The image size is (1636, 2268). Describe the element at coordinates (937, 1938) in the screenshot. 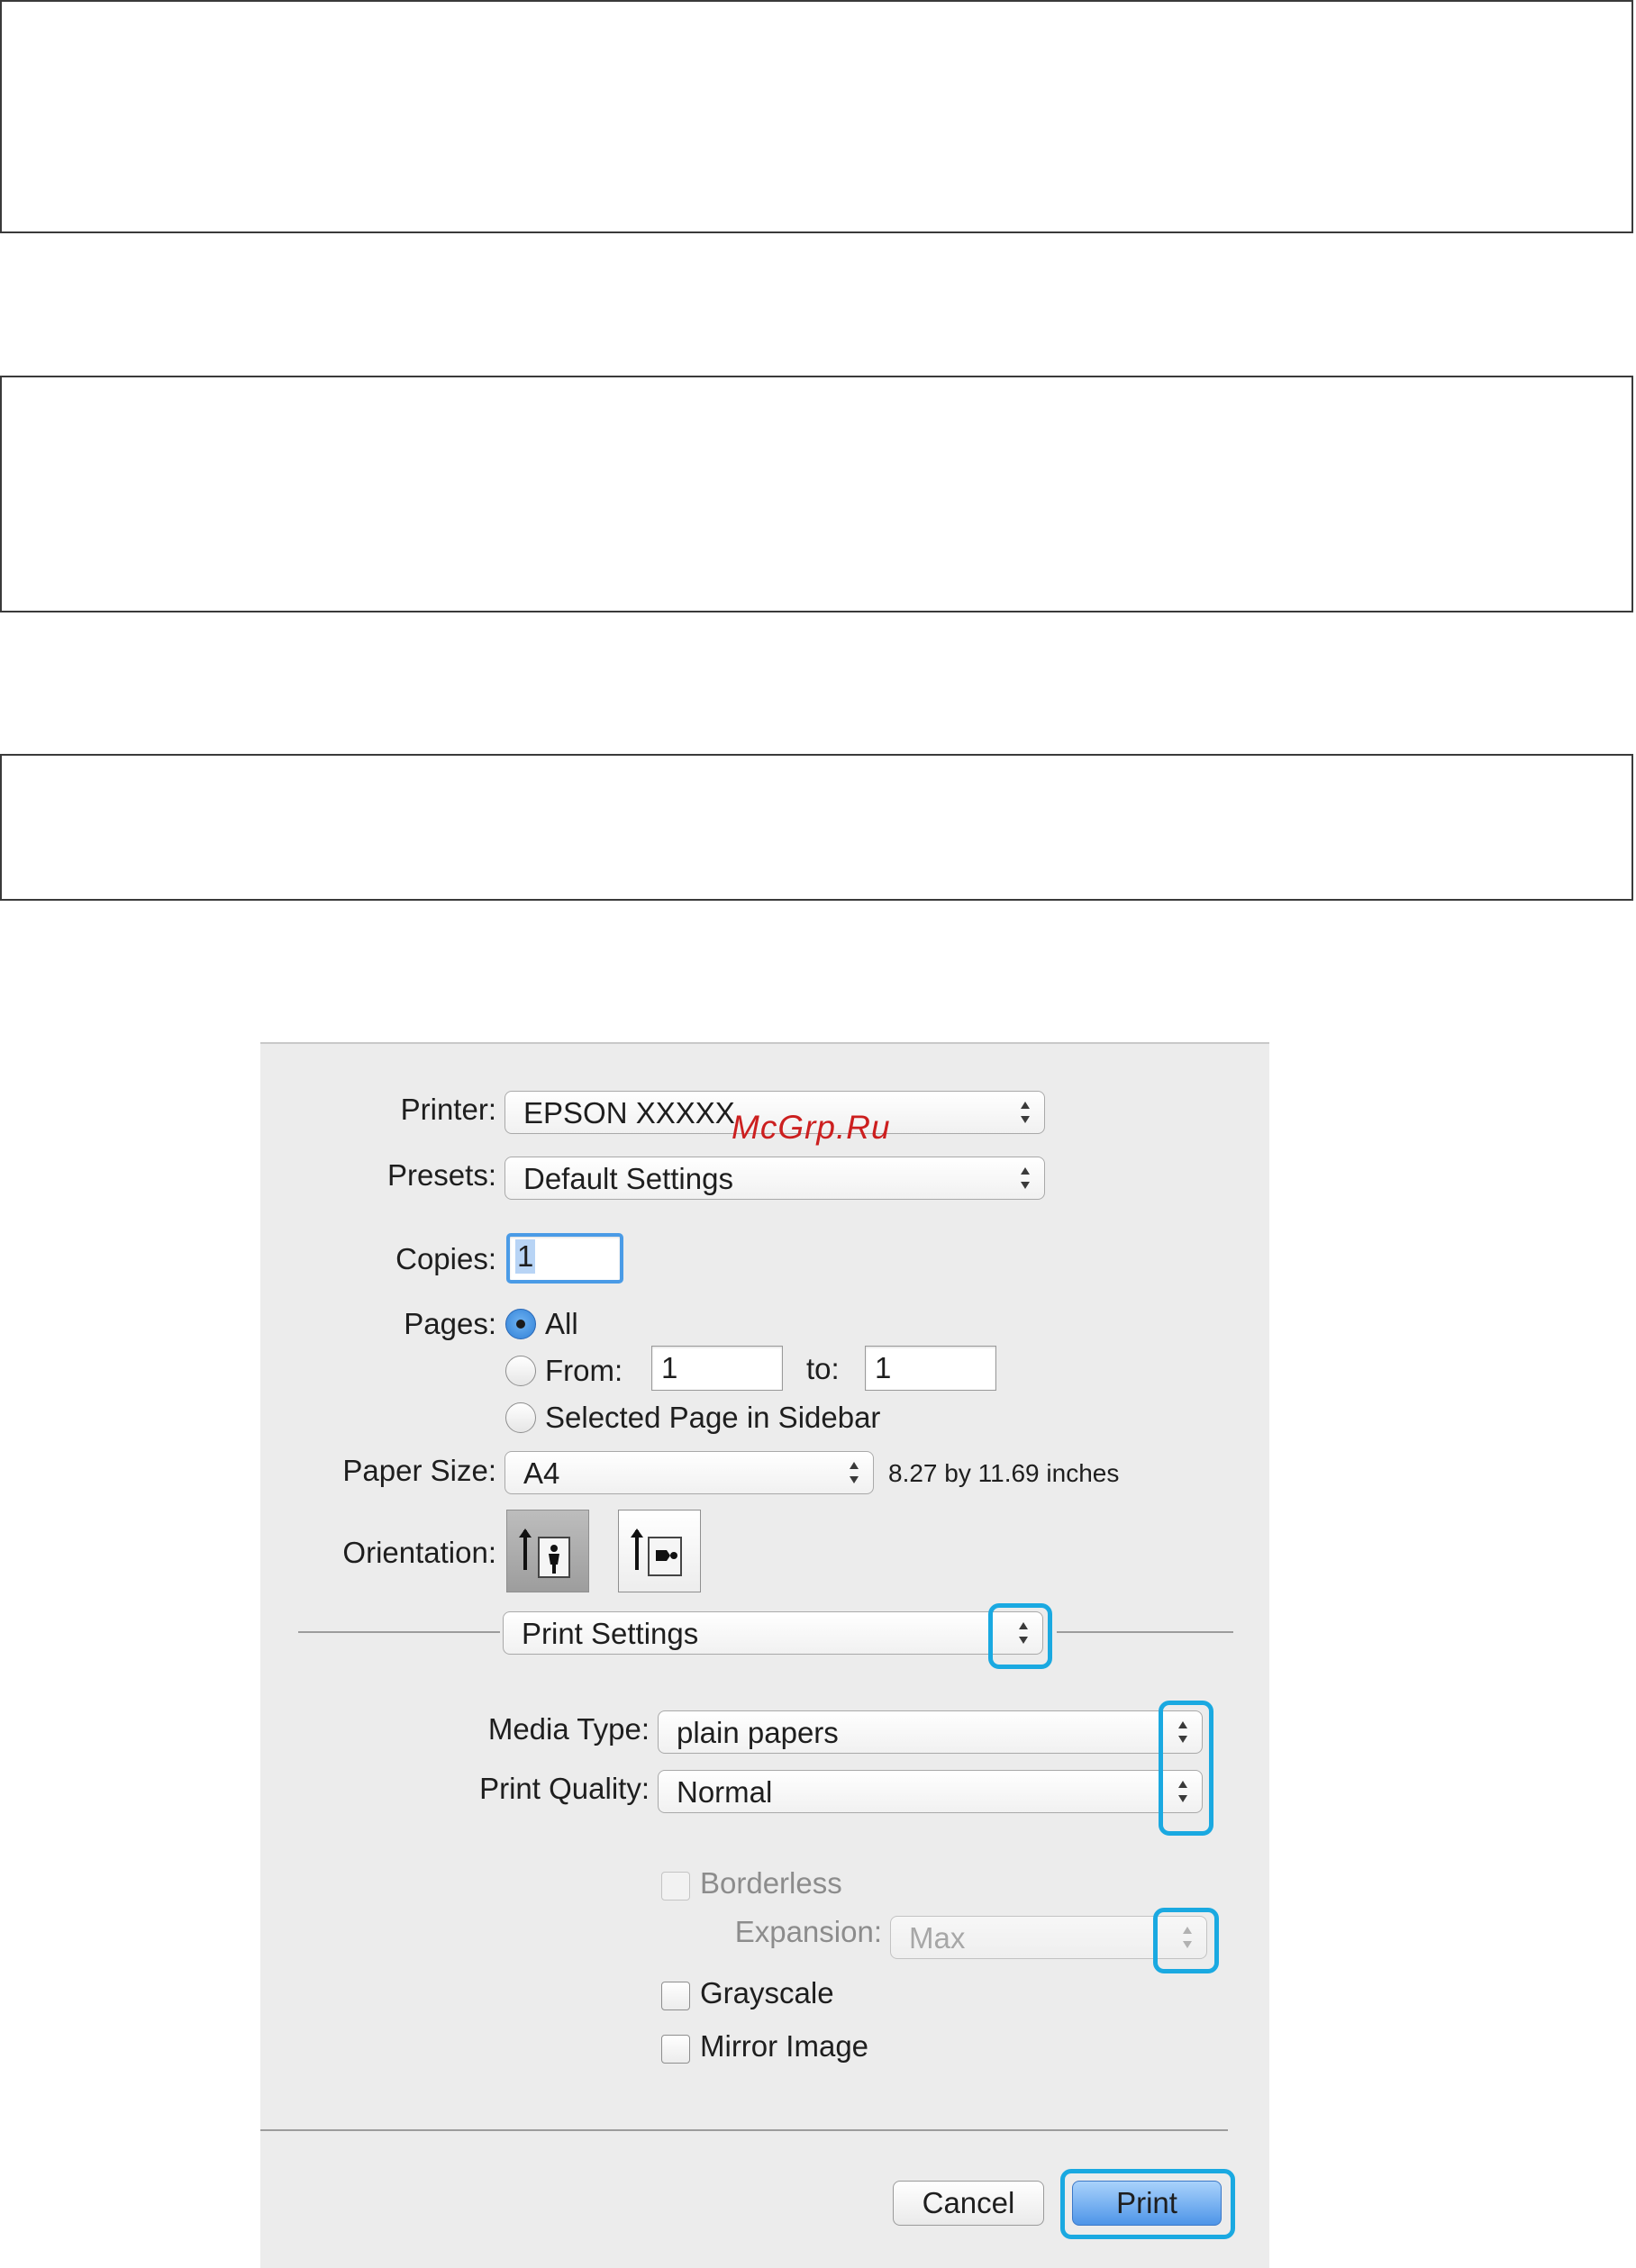

I see `expansion-value: Max` at that location.